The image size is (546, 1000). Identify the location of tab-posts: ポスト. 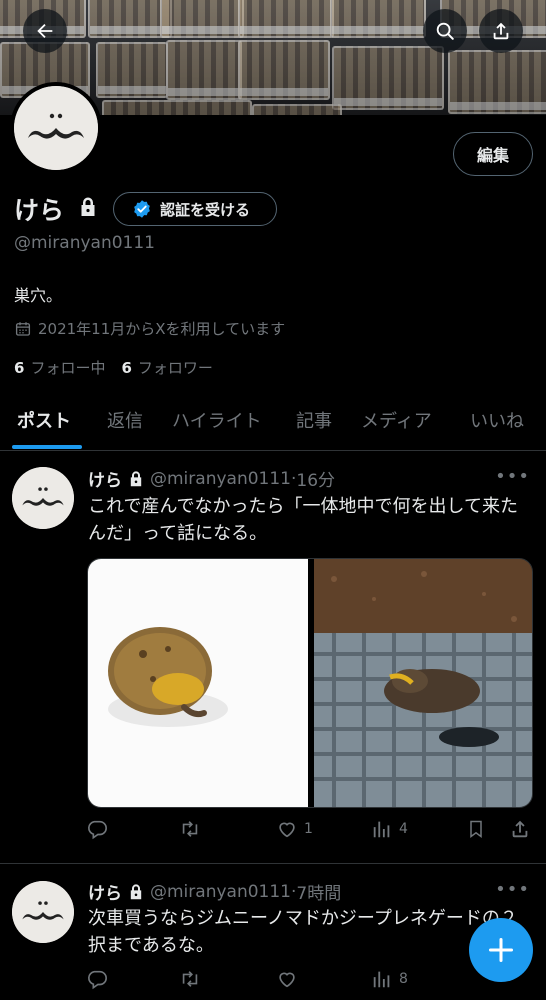
(44, 420).